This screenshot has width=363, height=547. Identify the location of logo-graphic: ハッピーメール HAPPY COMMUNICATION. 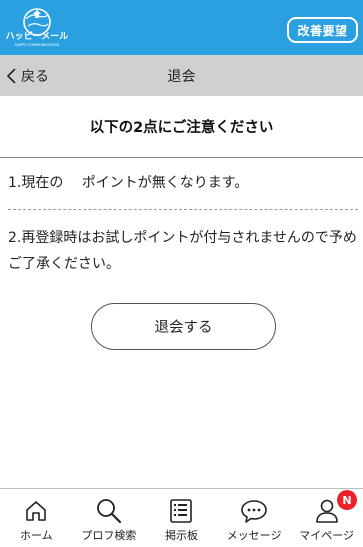
(37, 27).